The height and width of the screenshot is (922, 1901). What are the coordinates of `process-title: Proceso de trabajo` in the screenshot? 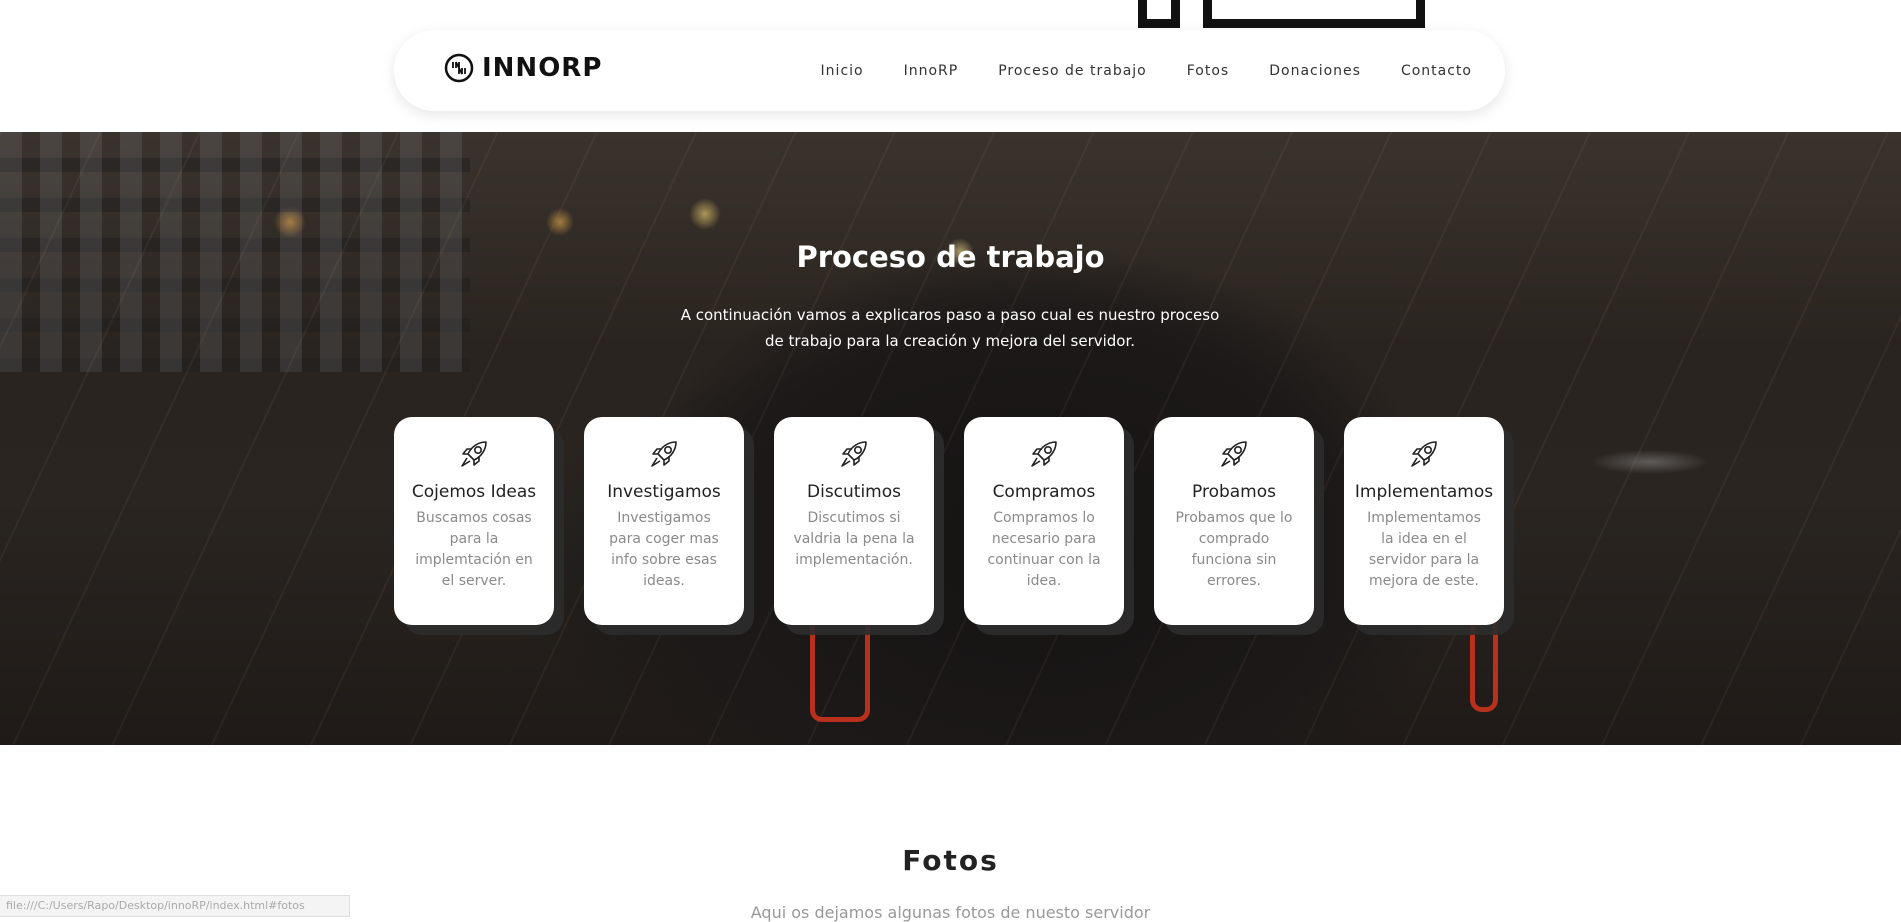 It's located at (950, 257).